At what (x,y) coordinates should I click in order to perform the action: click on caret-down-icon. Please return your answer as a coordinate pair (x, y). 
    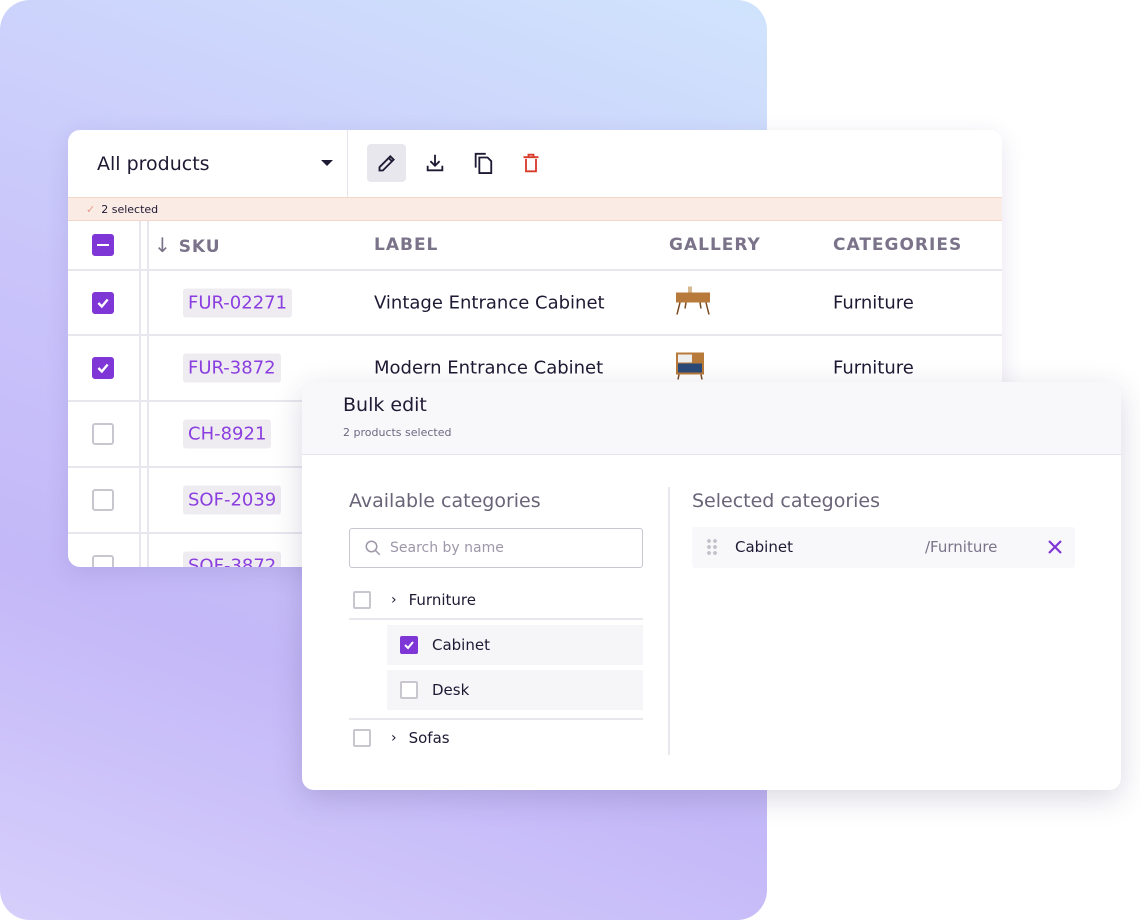
    Looking at the image, I should click on (327, 163).